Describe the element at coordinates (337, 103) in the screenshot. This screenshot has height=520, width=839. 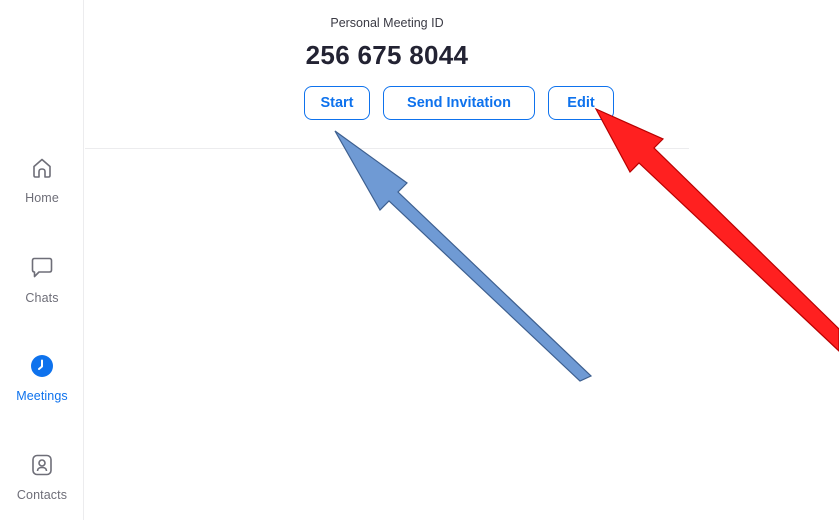
I see `start-button: Start` at that location.